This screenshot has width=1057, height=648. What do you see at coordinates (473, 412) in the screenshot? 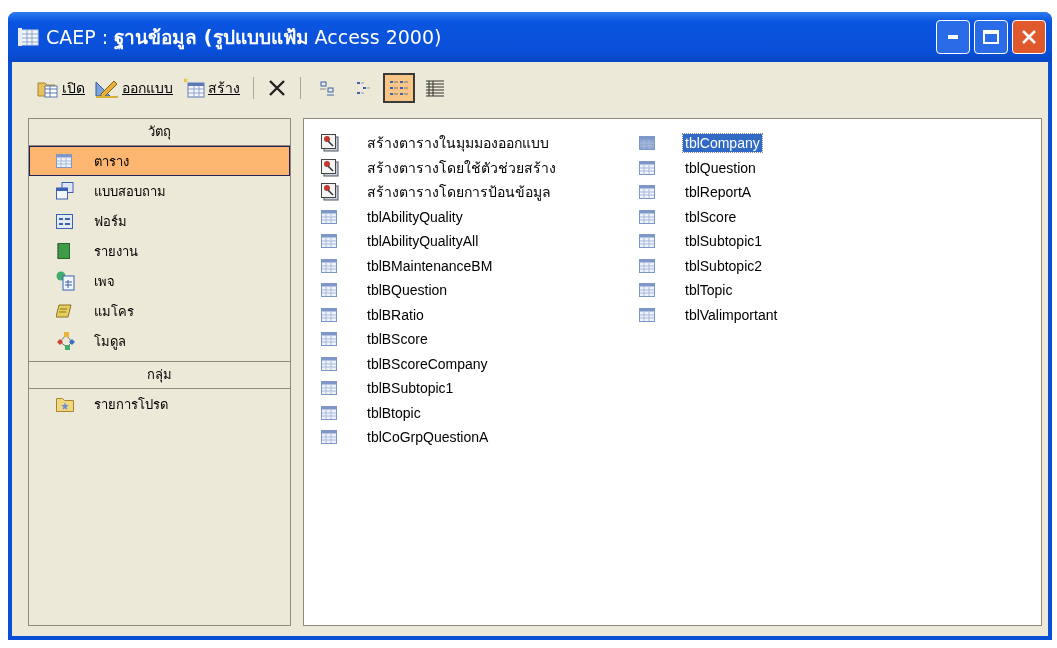
I see `table-item: tblBtopic` at bounding box center [473, 412].